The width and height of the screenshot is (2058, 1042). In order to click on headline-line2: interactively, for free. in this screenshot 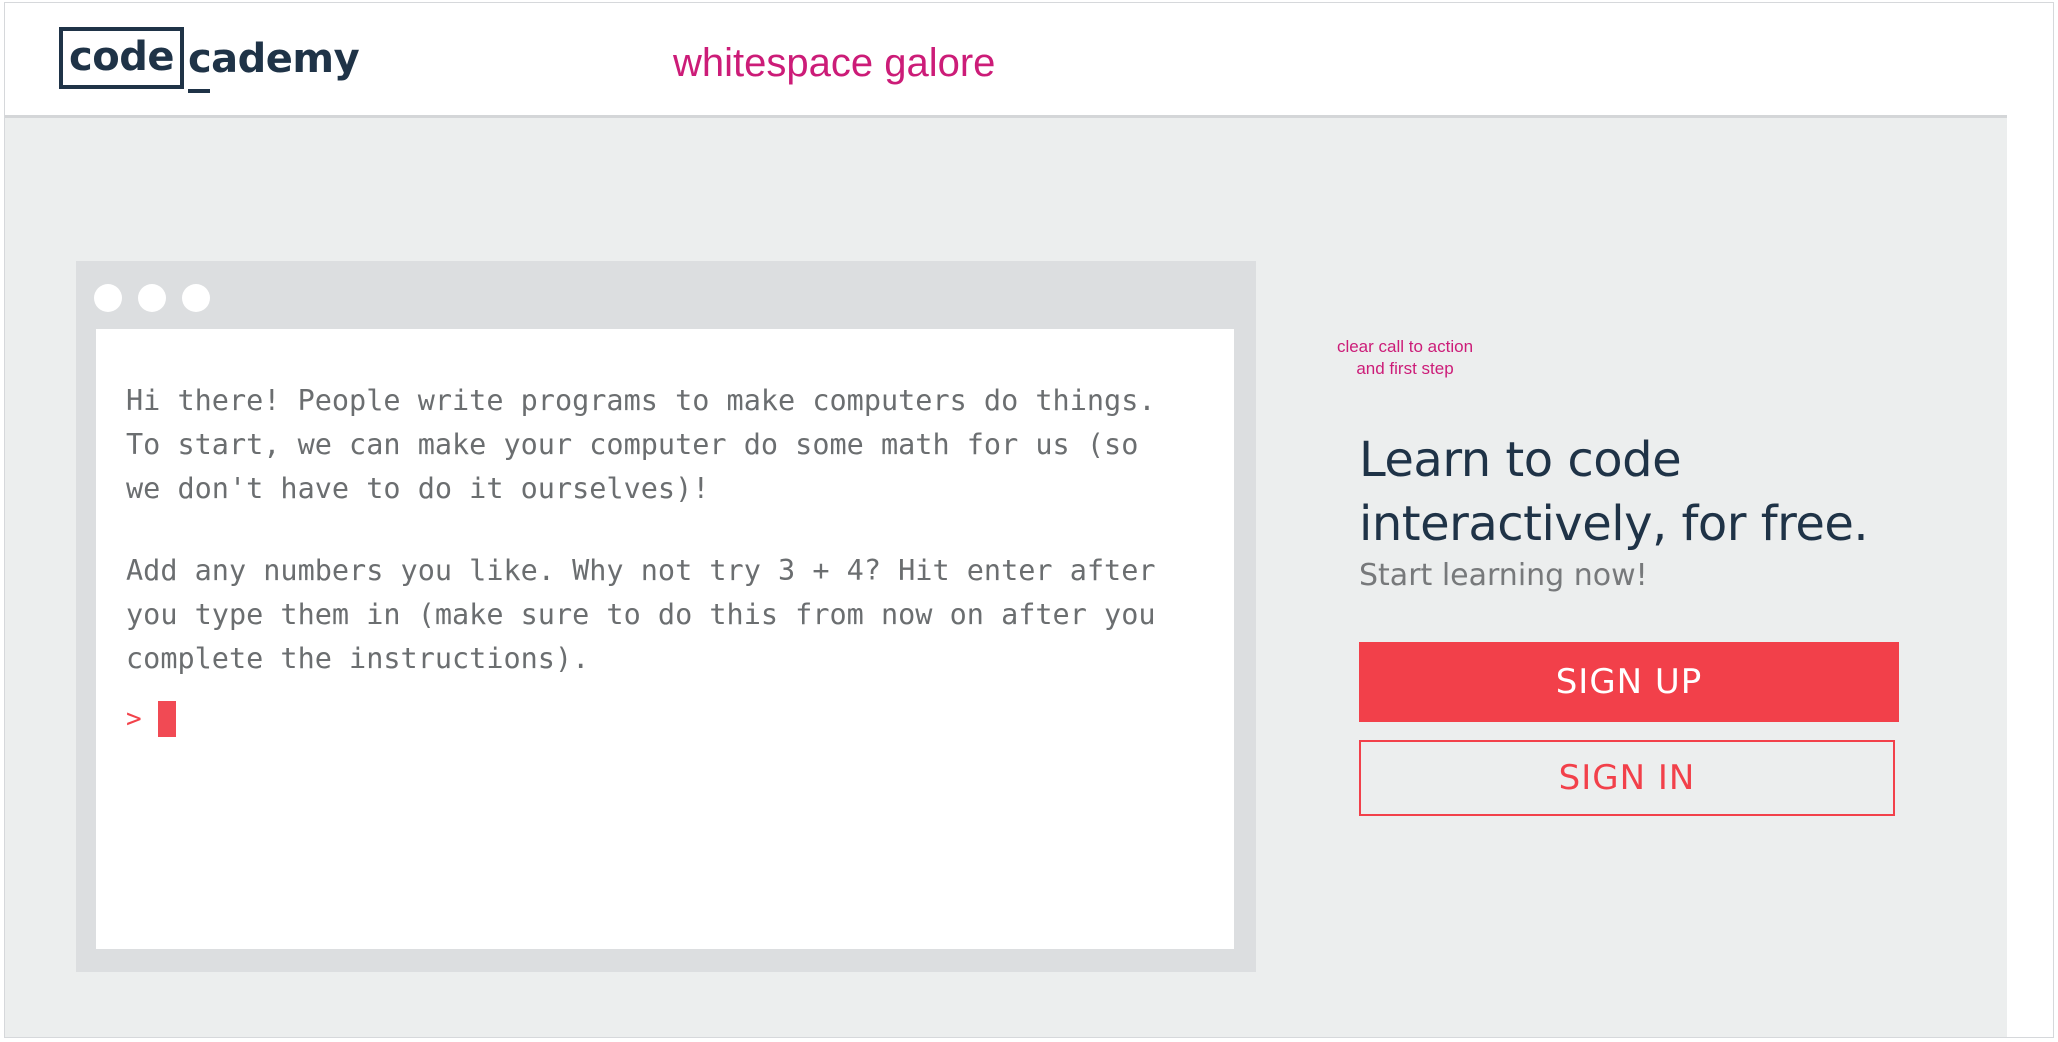, I will do `click(1614, 524)`.